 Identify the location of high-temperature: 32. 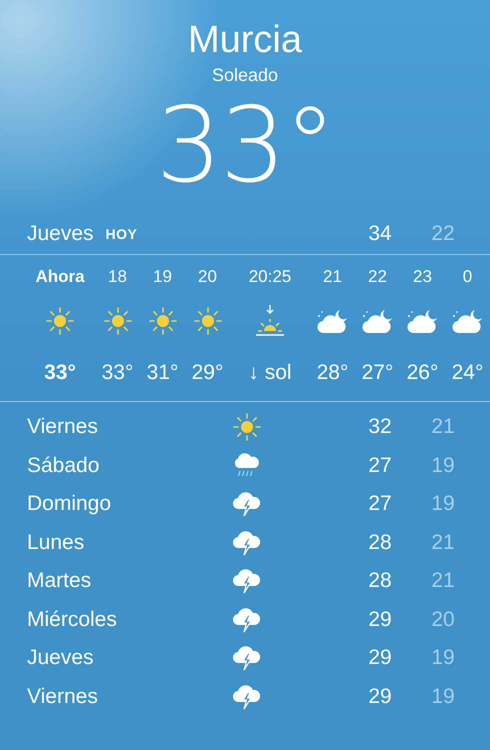
(380, 427).